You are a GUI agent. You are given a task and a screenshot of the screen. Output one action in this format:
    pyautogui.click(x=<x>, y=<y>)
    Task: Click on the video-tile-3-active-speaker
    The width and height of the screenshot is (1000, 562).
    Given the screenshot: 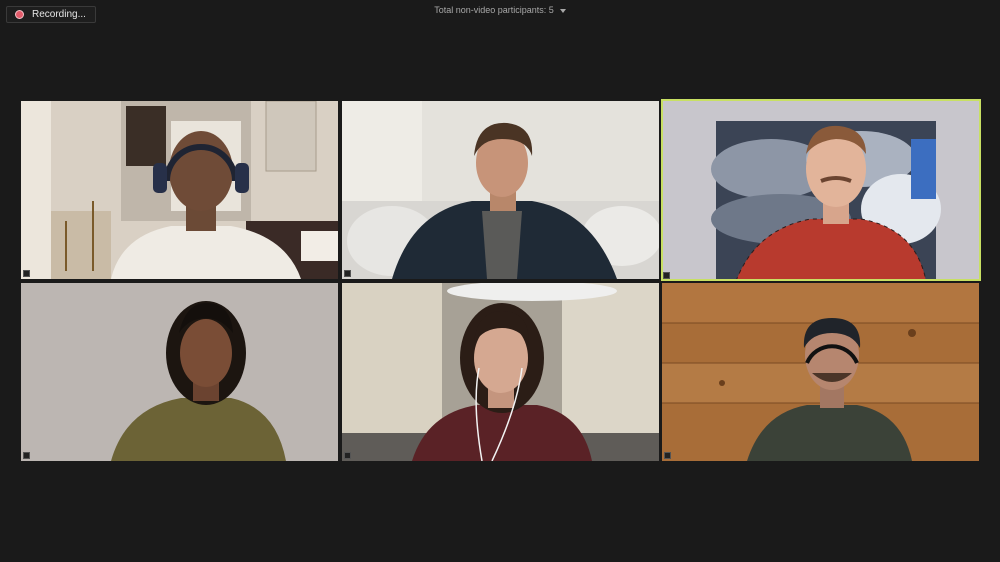 What is the action you would take?
    pyautogui.click(x=821, y=190)
    